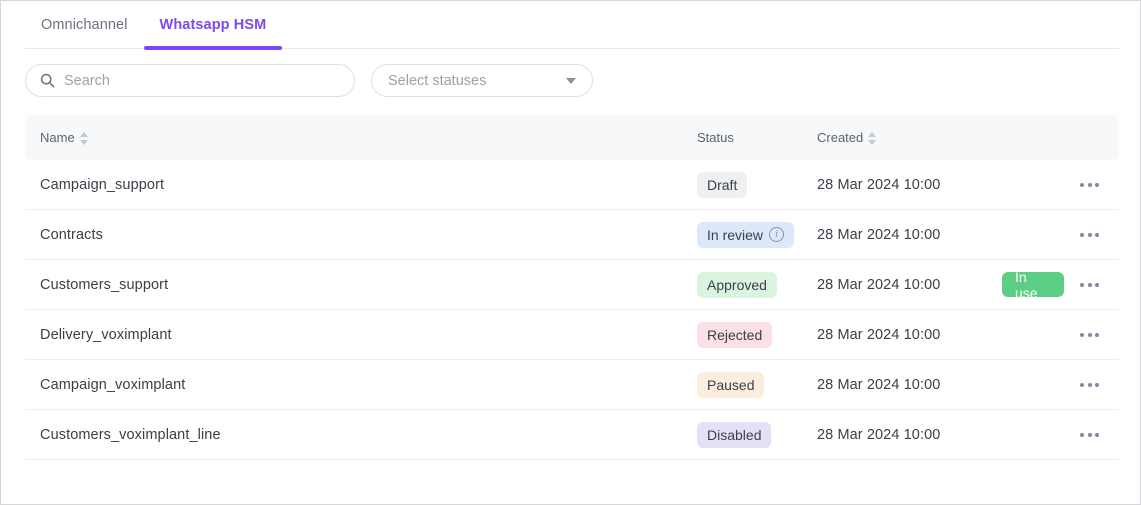 Image resolution: width=1141 pixels, height=505 pixels. I want to click on column-header-name: Name, so click(361, 137).